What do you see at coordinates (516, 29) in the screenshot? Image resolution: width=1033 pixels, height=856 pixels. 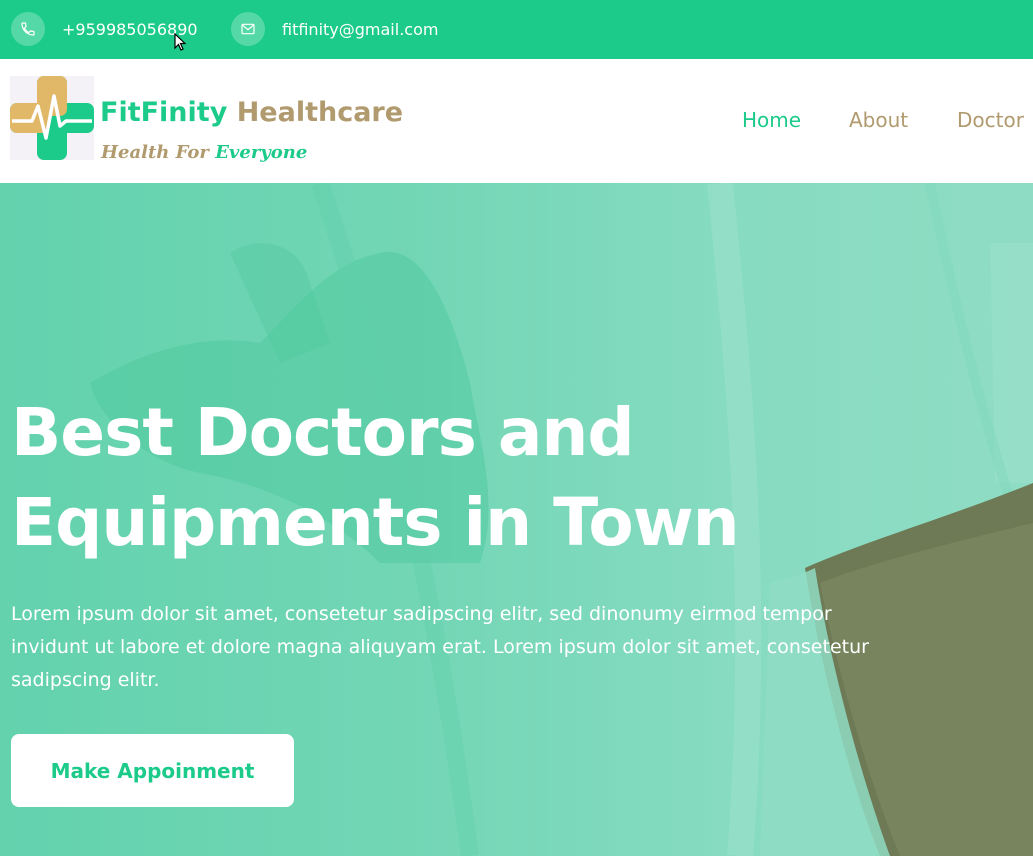 I see `top-contact-bar: +959985056890 fitfinity@gmail.com` at bounding box center [516, 29].